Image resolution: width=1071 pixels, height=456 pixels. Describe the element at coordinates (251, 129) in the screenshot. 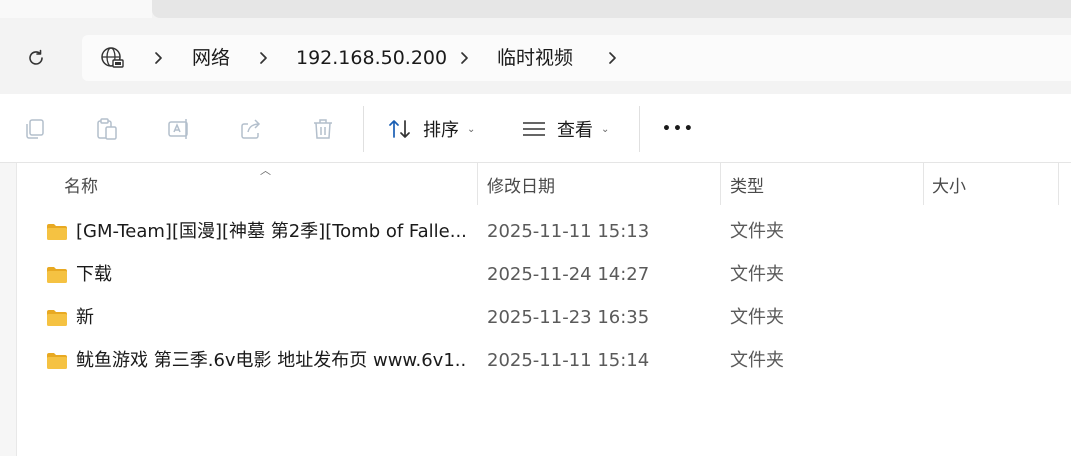

I see `share-icon` at that location.